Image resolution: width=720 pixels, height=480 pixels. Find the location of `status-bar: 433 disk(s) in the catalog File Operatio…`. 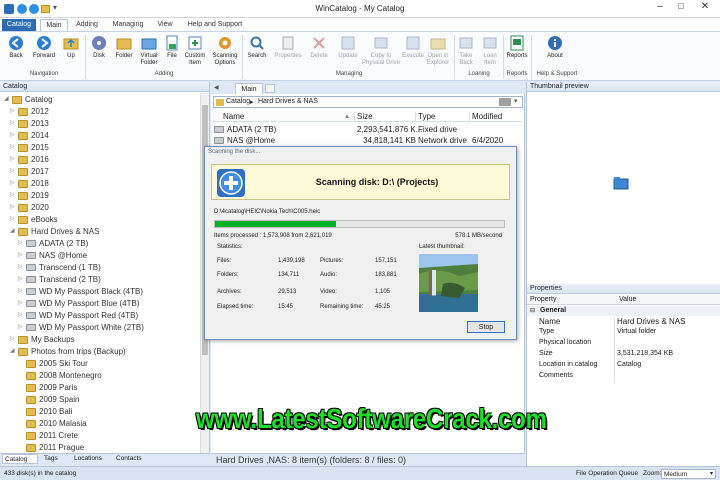

status-bar: 433 disk(s) in the catalog File Operatio… is located at coordinates (360, 473).